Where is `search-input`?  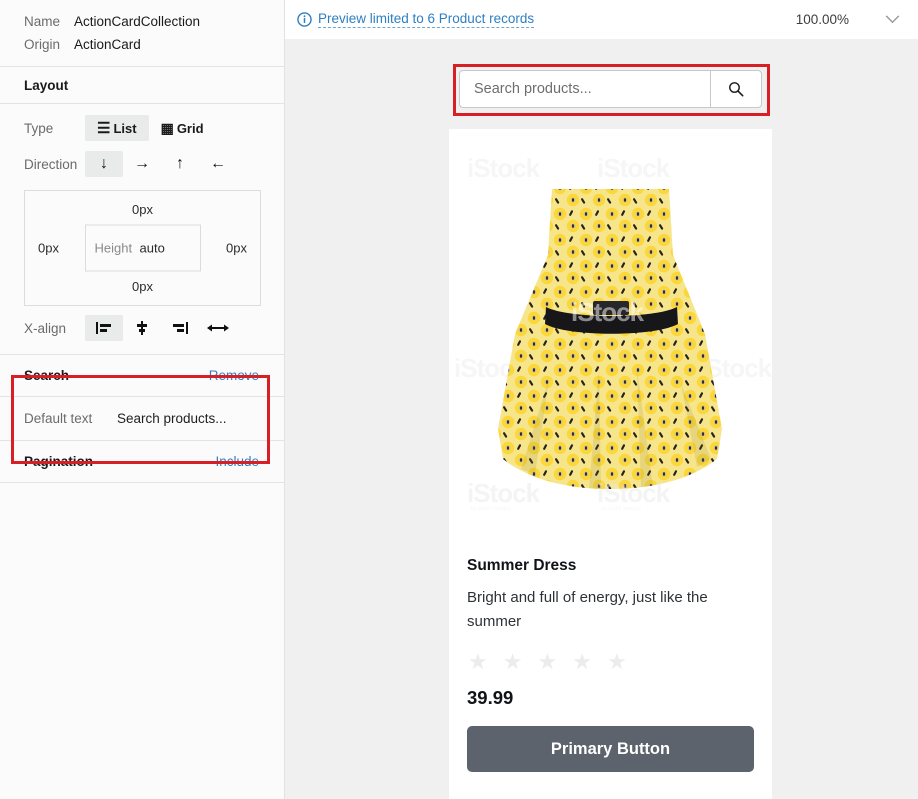
search-input is located at coordinates (584, 89).